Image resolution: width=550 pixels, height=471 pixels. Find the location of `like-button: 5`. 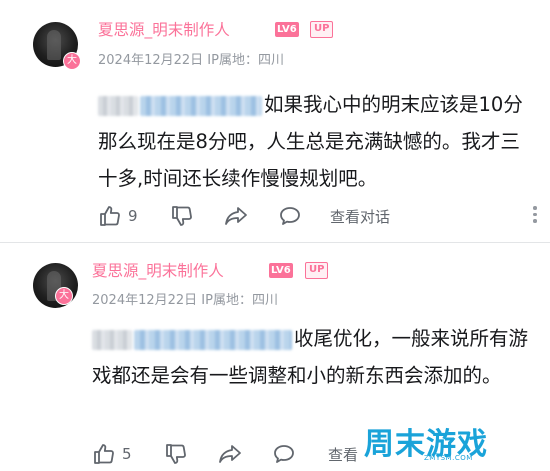

like-button: 5 is located at coordinates (112, 454).